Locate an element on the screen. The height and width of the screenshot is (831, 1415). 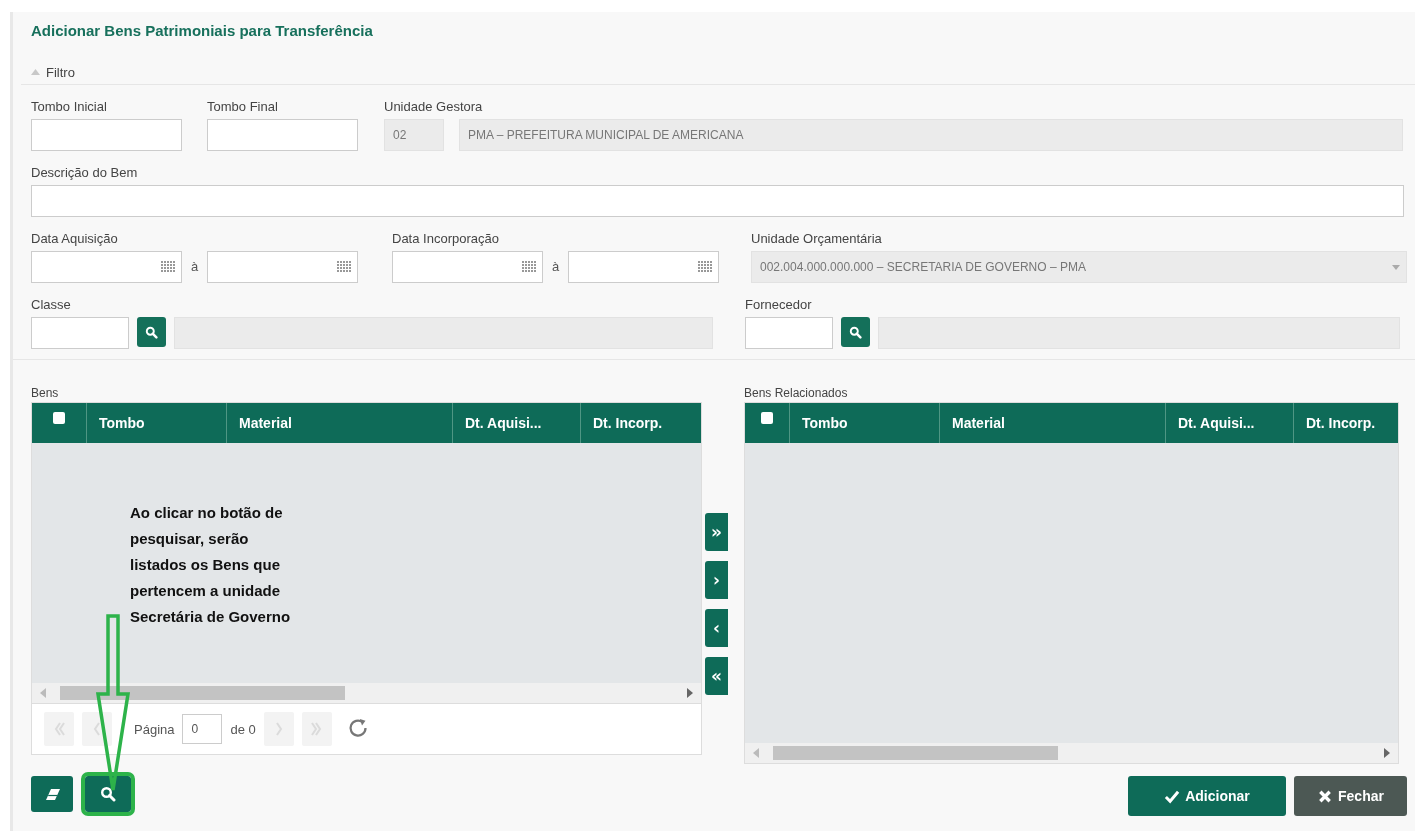
refresh-icon is located at coordinates (357, 727).